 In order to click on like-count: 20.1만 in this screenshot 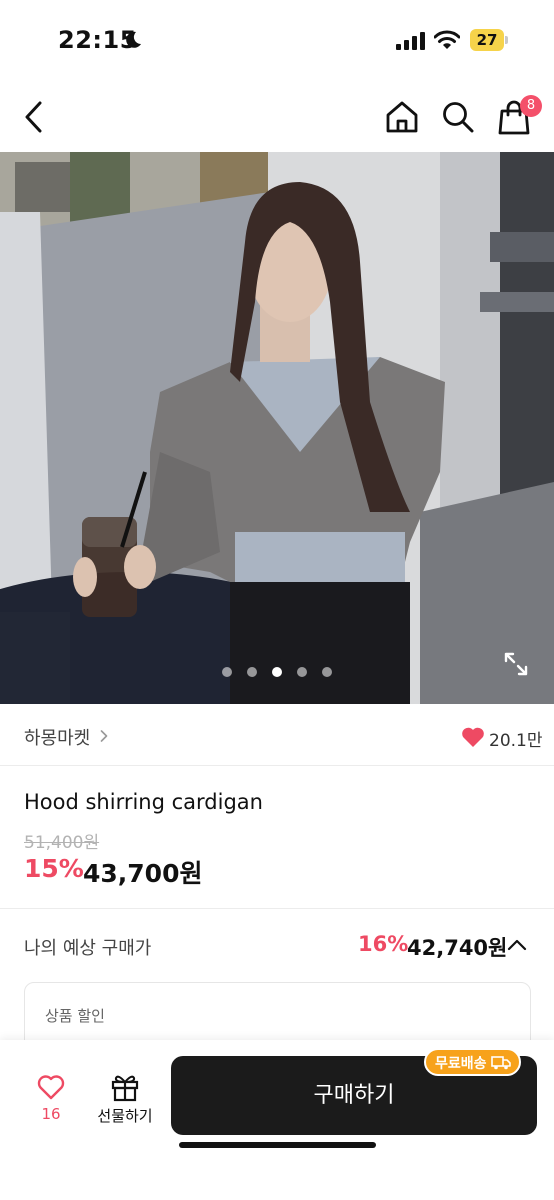, I will do `click(516, 741)`.